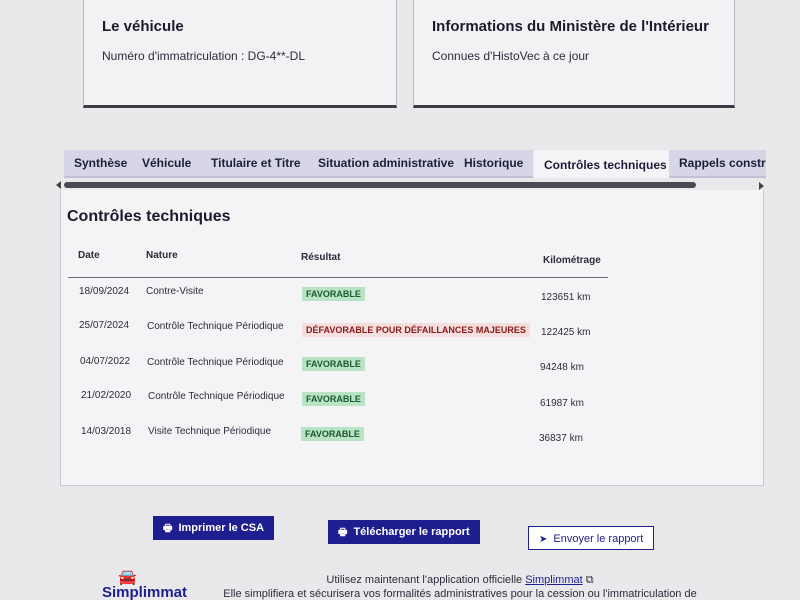  What do you see at coordinates (386, 164) in the screenshot?
I see `tab-situation-administrative: Situation administrative` at bounding box center [386, 164].